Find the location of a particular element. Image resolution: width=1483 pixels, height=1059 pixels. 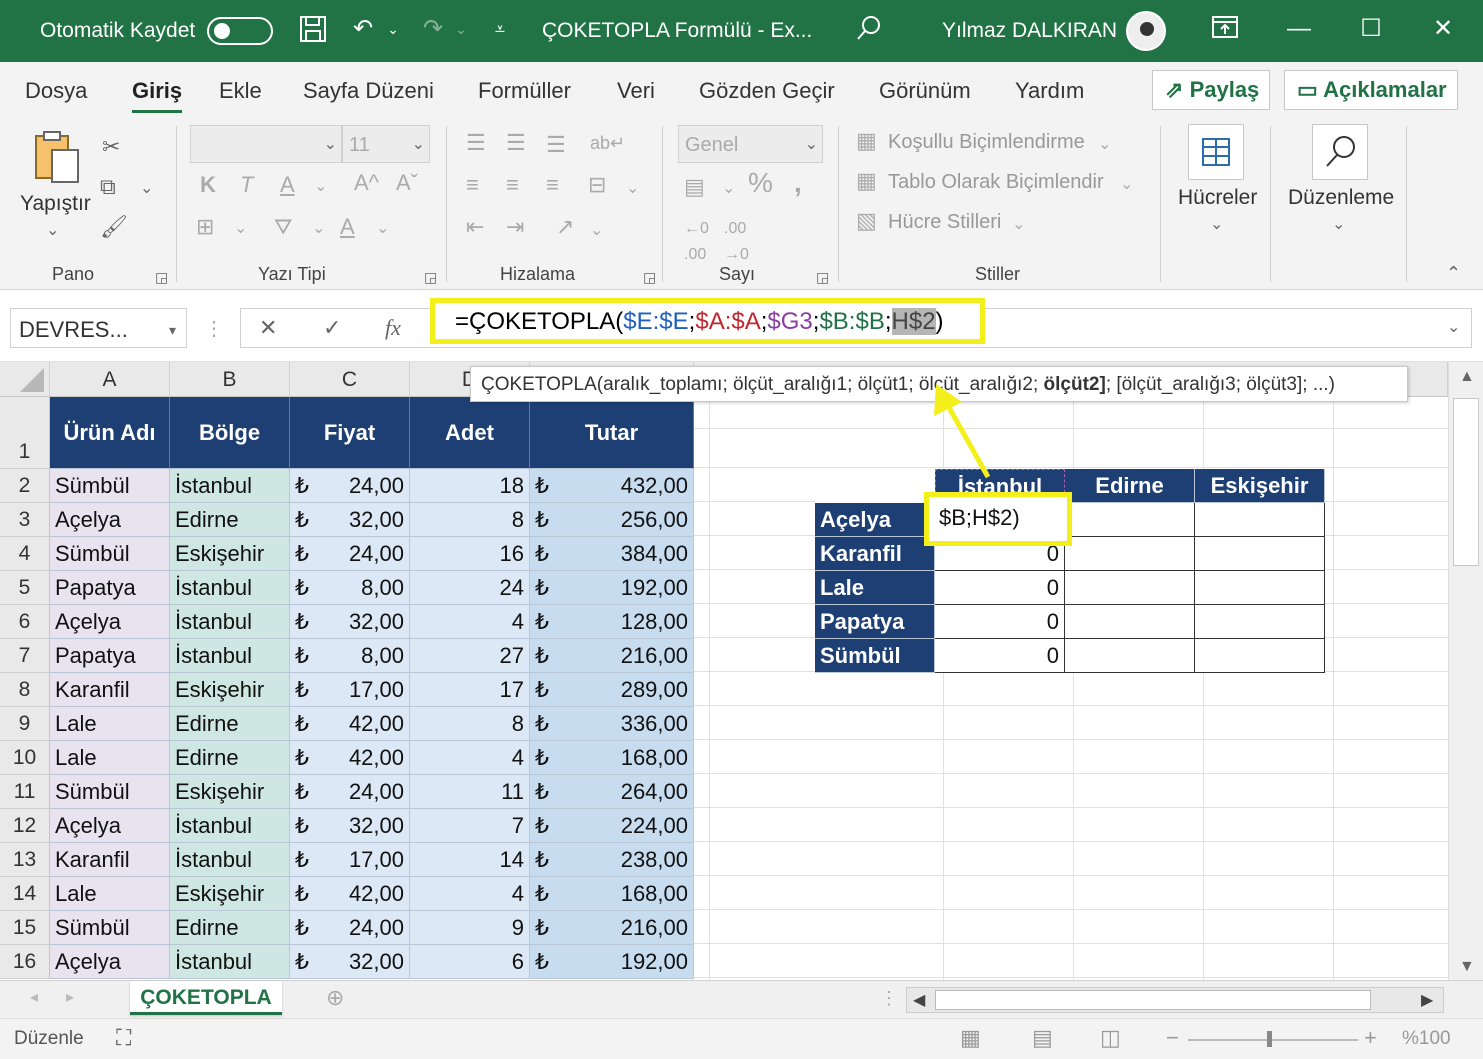

increase-decimal-icon: ←0.00 is located at coordinates (696, 242).